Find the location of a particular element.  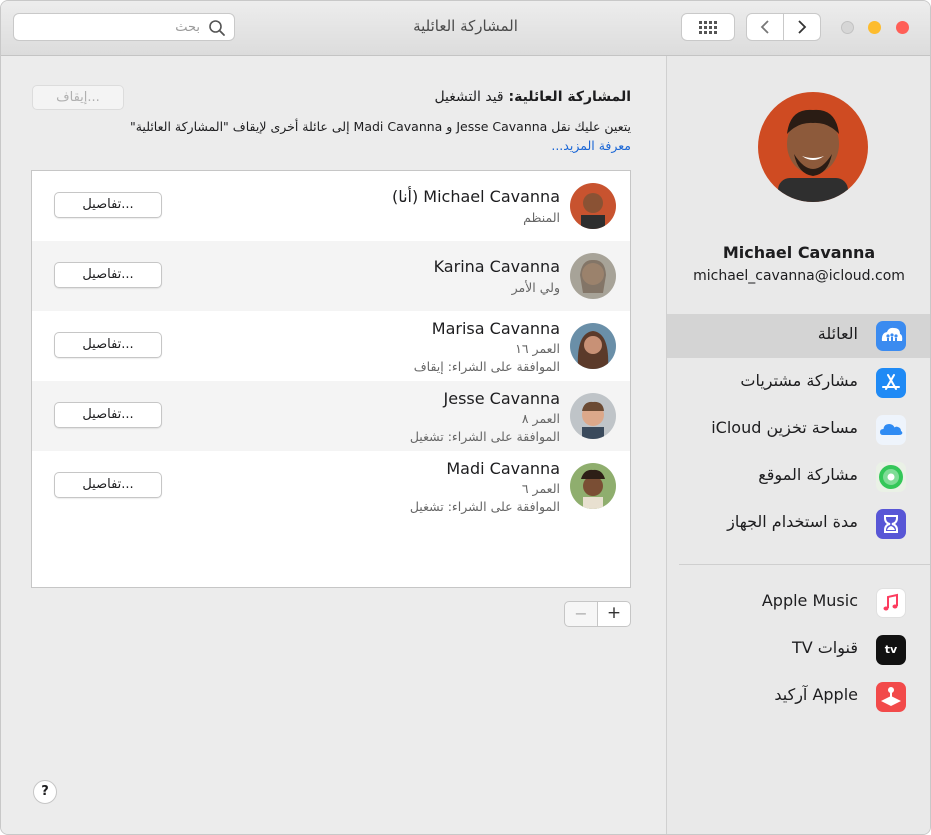

member-name: Marisa Cavanna is located at coordinates (495, 328).